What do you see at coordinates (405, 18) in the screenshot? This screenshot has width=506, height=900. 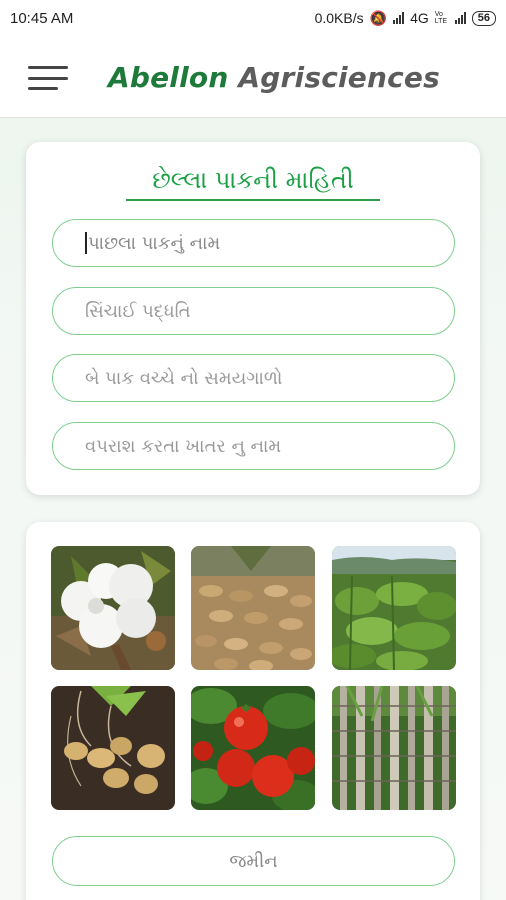 I see `status-indicators: 0.0KB/s 🔕 4G Vo LTE 56` at bounding box center [405, 18].